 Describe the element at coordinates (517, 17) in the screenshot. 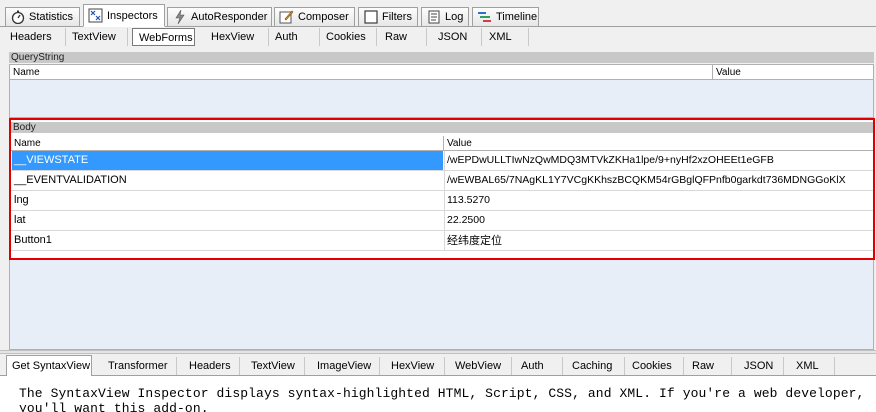

I see `tab-timeline-label: Timeline` at that location.